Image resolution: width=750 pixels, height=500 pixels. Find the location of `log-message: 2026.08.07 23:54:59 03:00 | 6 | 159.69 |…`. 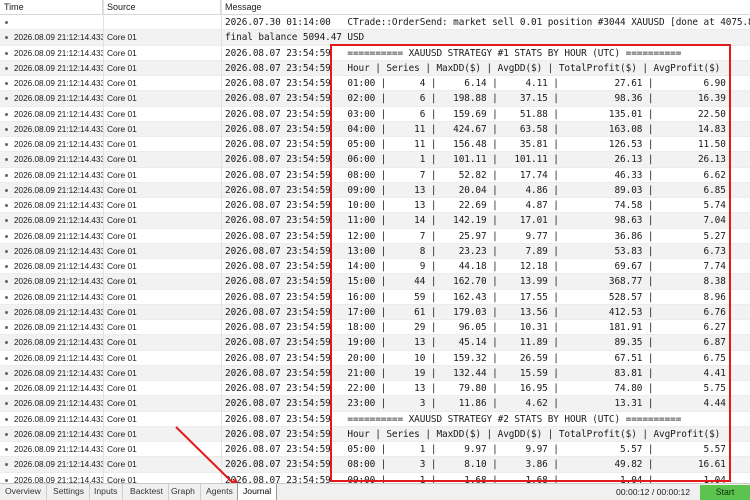

log-message: 2026.08.07 23:54:59 03:00 | 6 | 159.69 |… is located at coordinates (475, 114).